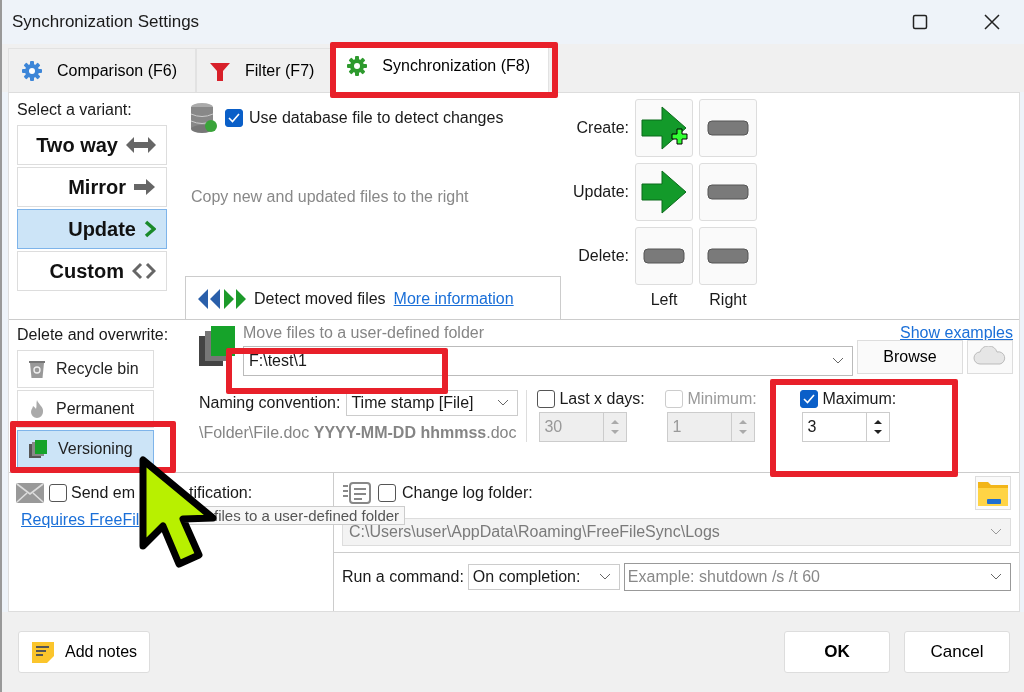 This screenshot has height=692, width=1024. Describe the element at coordinates (376, 118) in the screenshot. I see `database-label: Use database file to detect changes` at that location.